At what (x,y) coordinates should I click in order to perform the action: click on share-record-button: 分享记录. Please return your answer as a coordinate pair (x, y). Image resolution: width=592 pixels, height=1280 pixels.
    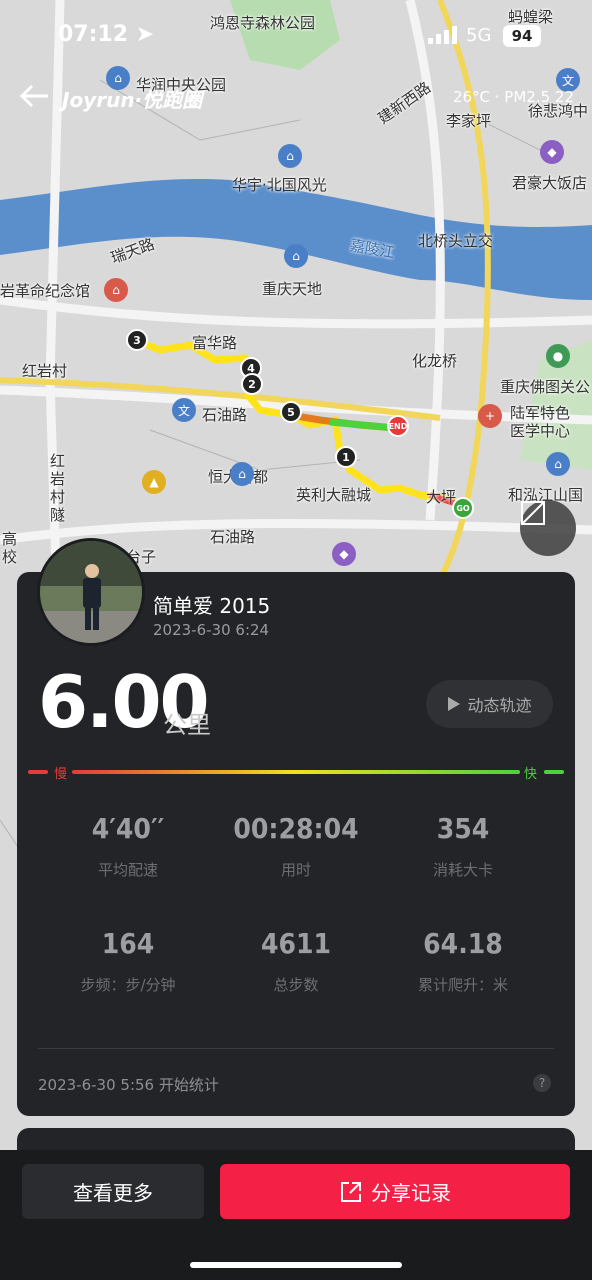
    Looking at the image, I should click on (395, 1191).